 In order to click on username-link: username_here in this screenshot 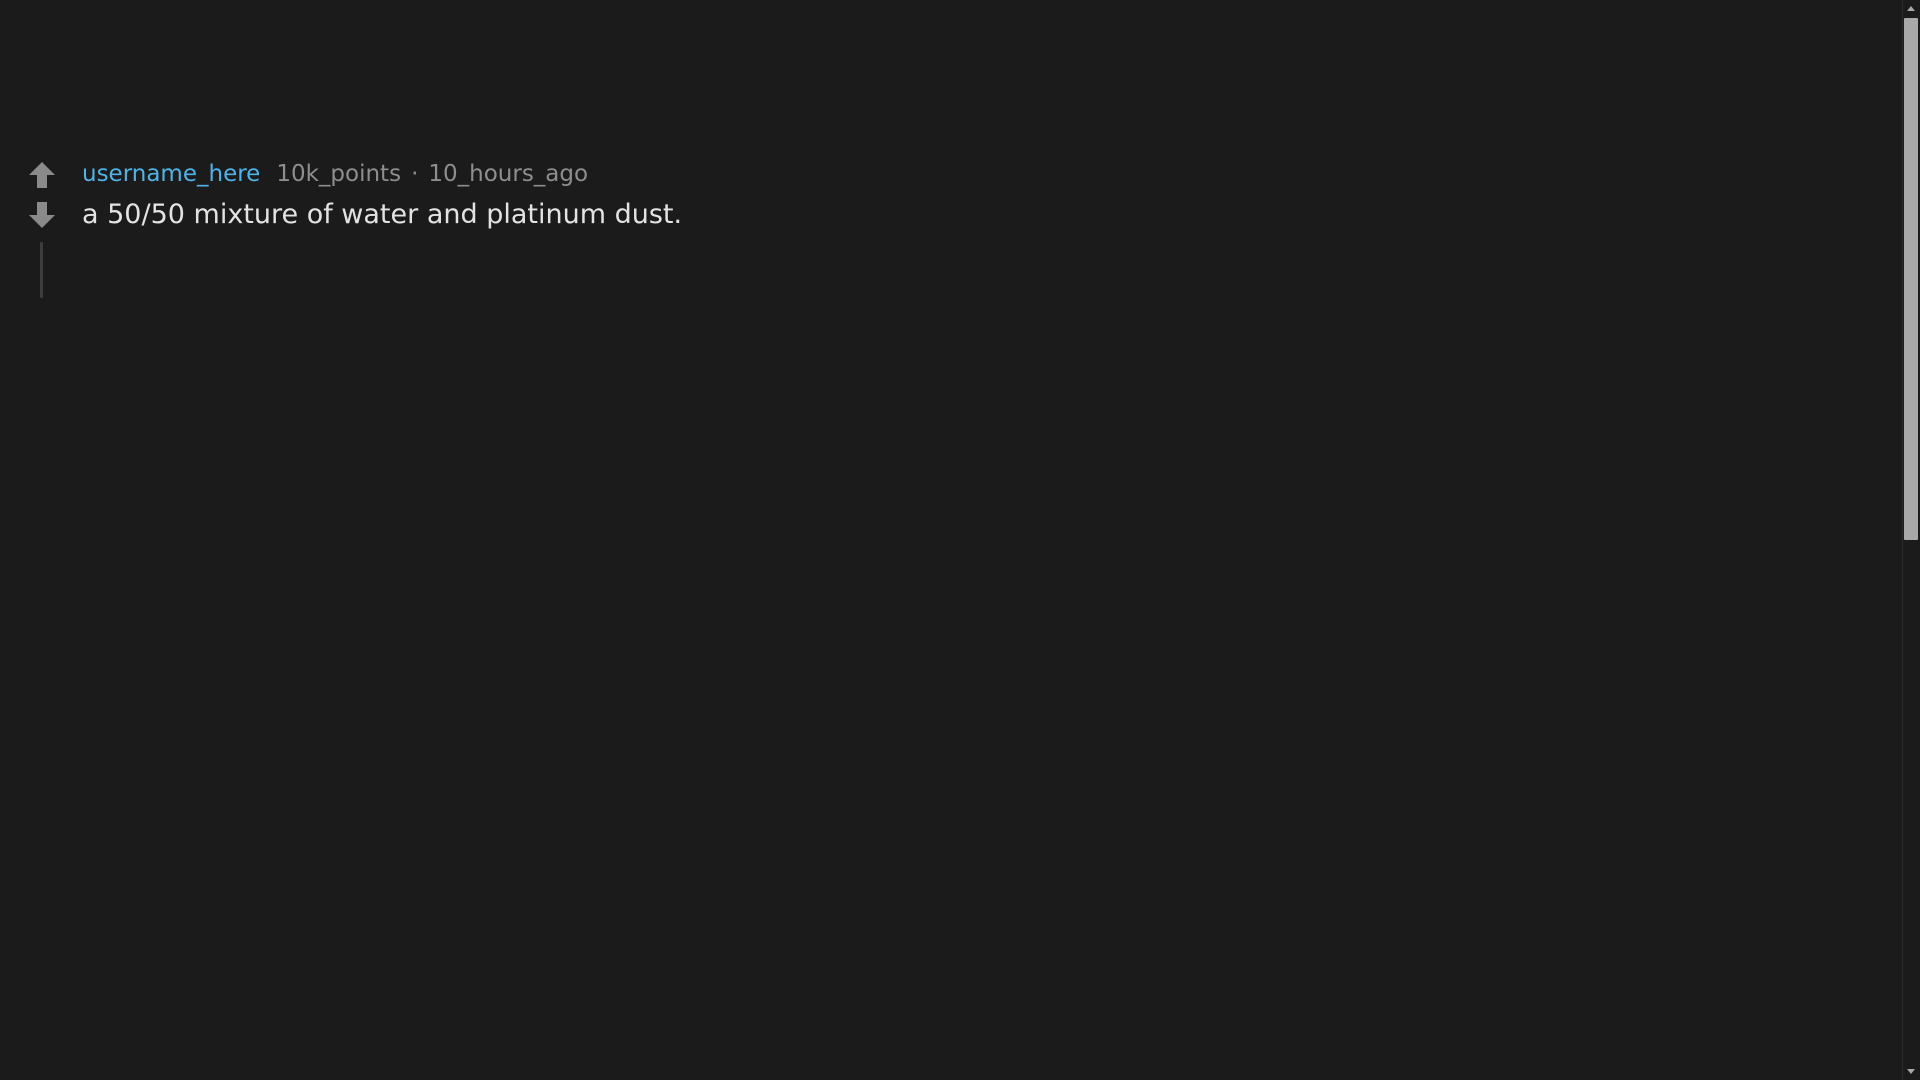, I will do `click(171, 174)`.